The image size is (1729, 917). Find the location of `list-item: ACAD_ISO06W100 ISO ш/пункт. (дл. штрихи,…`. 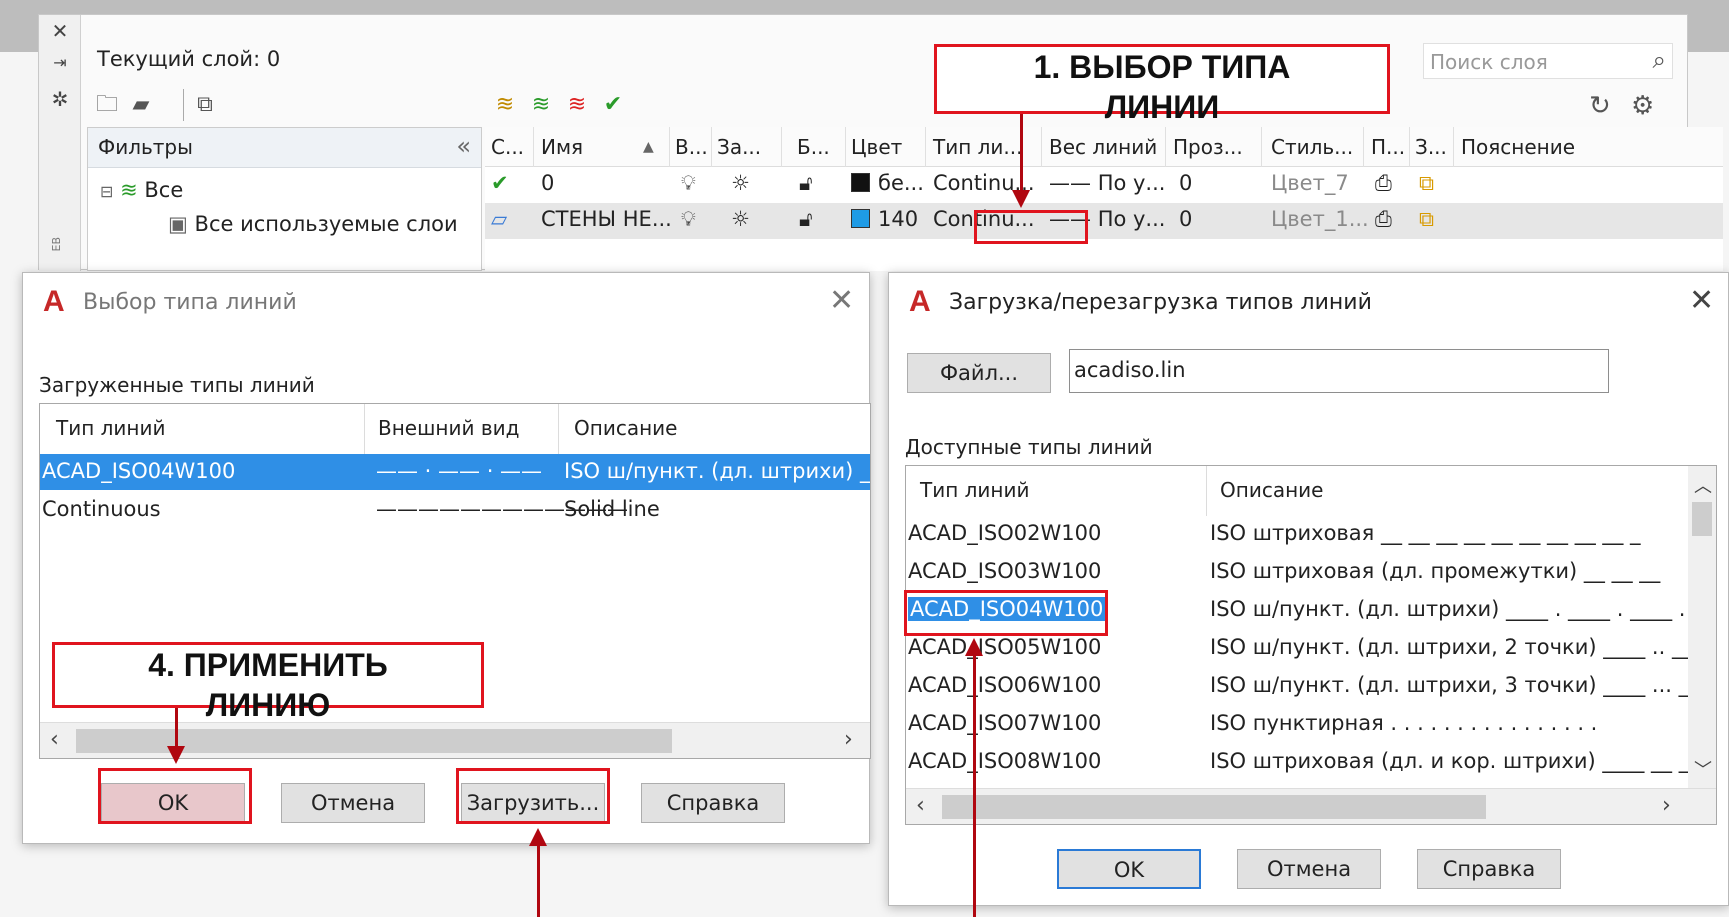

list-item: ACAD_ISO06W100 ISO ш/пункт. (дл. штрихи,… is located at coordinates (1308, 686).